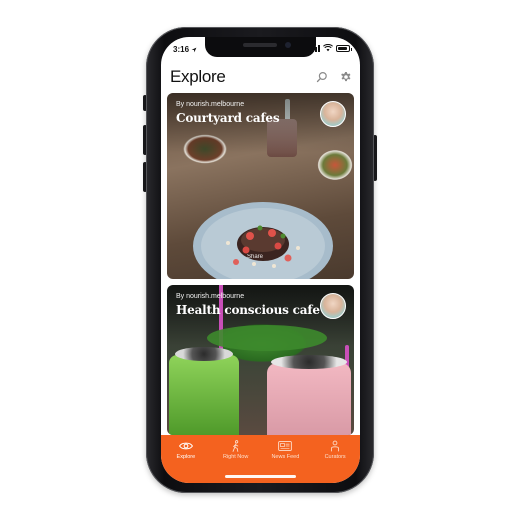 This screenshot has width=520, height=520. What do you see at coordinates (235, 446) in the screenshot?
I see `walking-person-icon` at bounding box center [235, 446].